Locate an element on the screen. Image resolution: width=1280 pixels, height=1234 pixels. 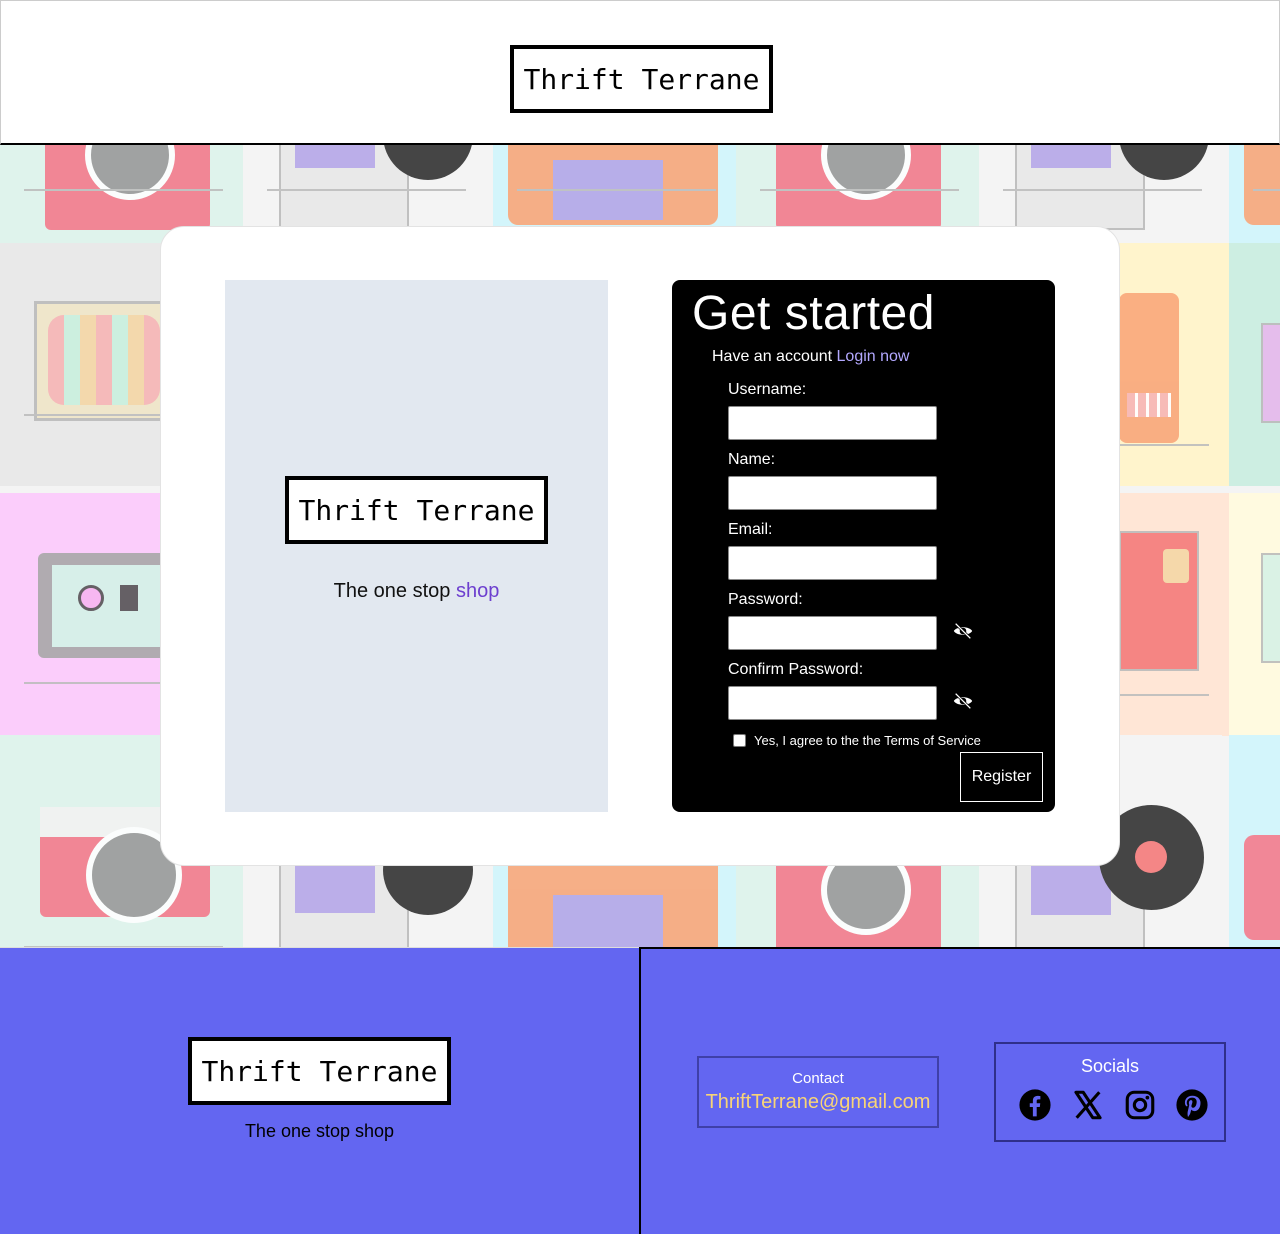
footer-links: Contact ThriftTerrane@gmail.com Socials is located at coordinates (959, 1090).